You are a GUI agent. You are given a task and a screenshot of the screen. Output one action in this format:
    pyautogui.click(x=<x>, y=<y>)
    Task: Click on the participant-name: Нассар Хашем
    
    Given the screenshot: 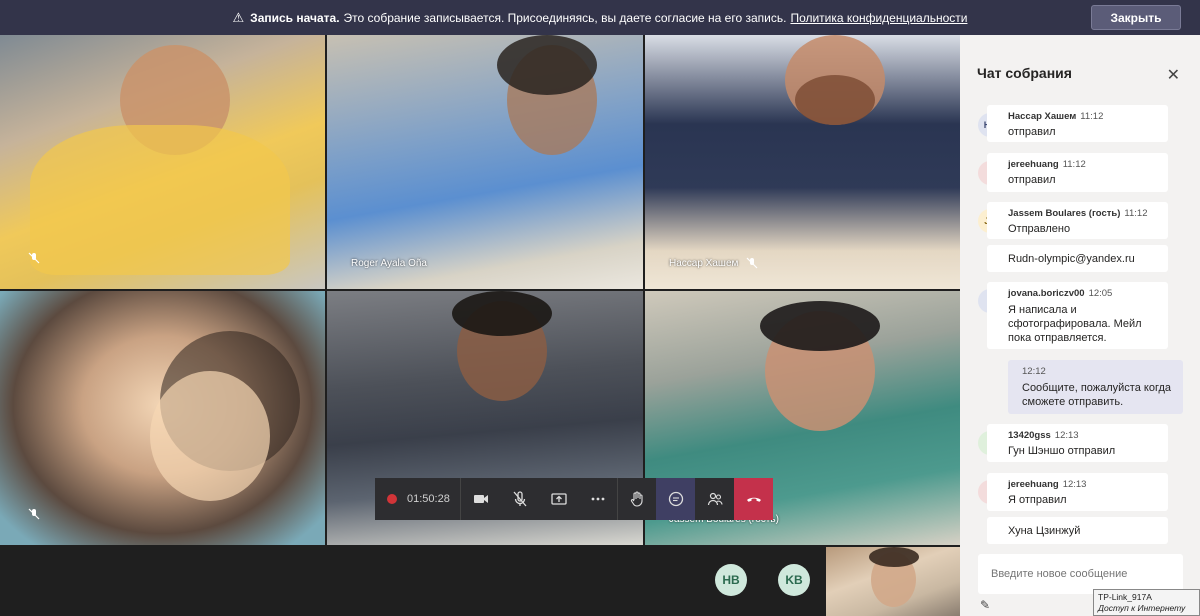 What is the action you would take?
    pyautogui.click(x=704, y=263)
    